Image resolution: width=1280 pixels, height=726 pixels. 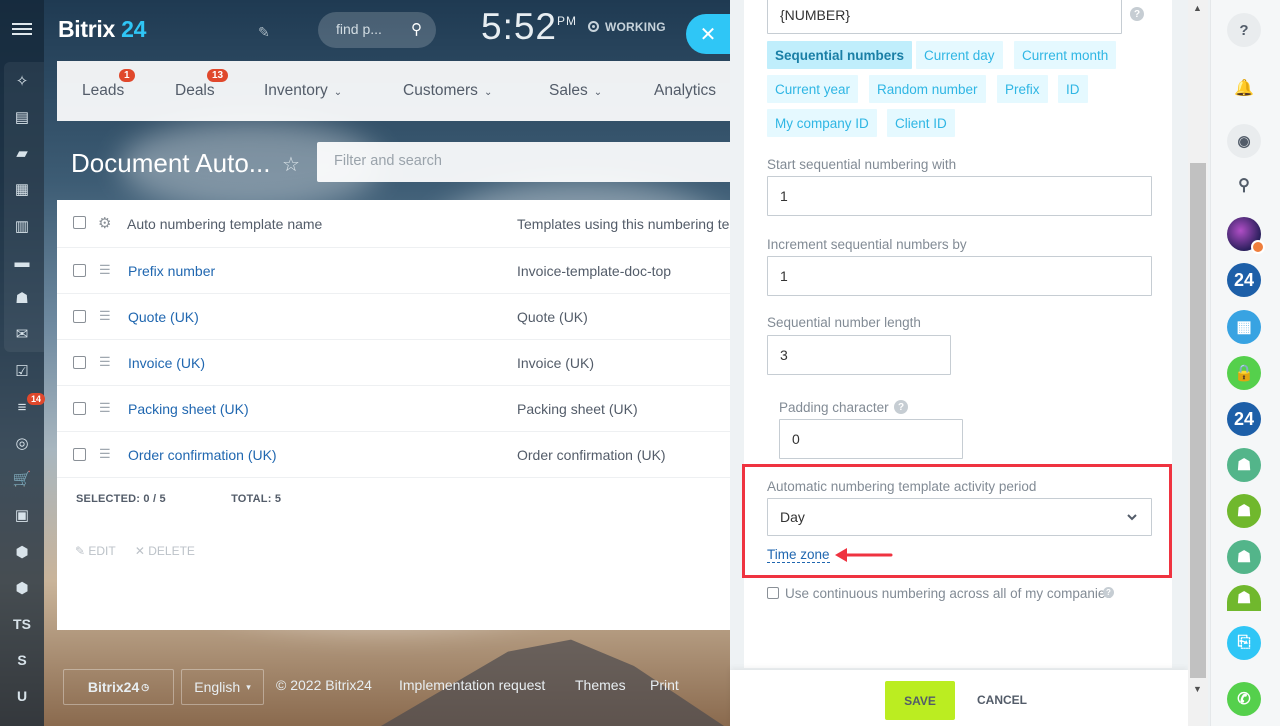 What do you see at coordinates (22, 660) in the screenshot?
I see `sidebar-item-s: S` at bounding box center [22, 660].